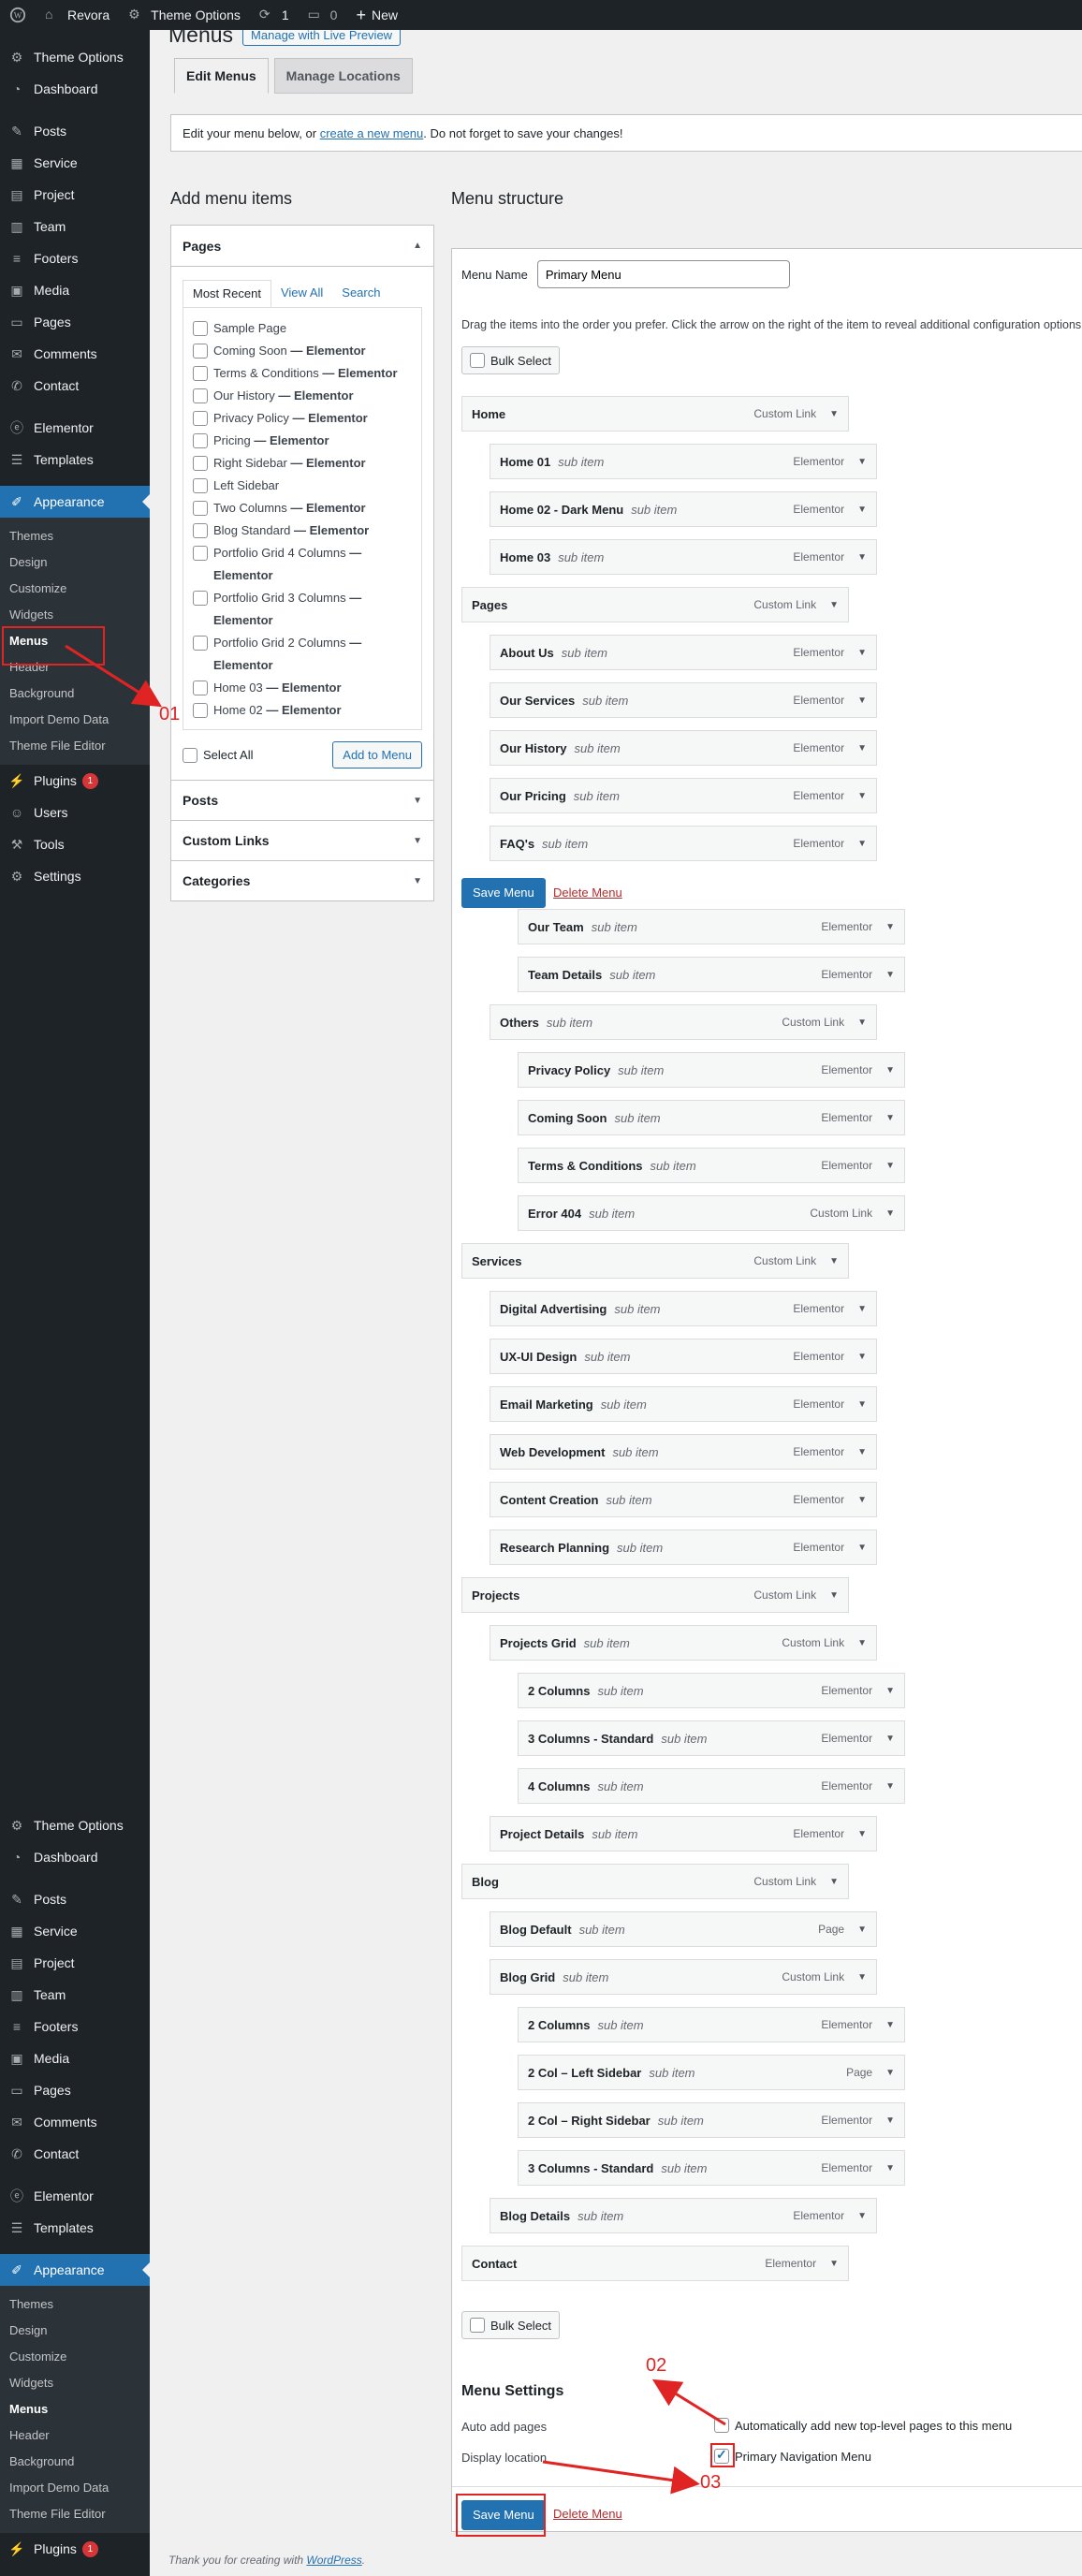  I want to click on new-content-link: + New, so click(376, 15).